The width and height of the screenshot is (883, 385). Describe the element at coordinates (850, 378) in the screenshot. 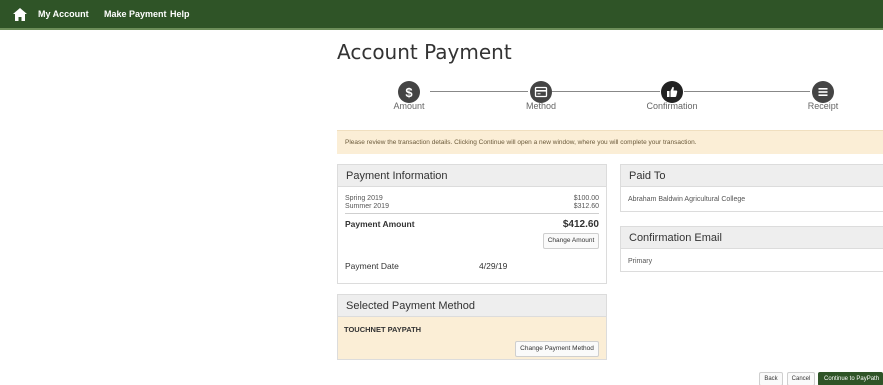

I see `continue-to-paypath-button: Continue to PayPath` at that location.